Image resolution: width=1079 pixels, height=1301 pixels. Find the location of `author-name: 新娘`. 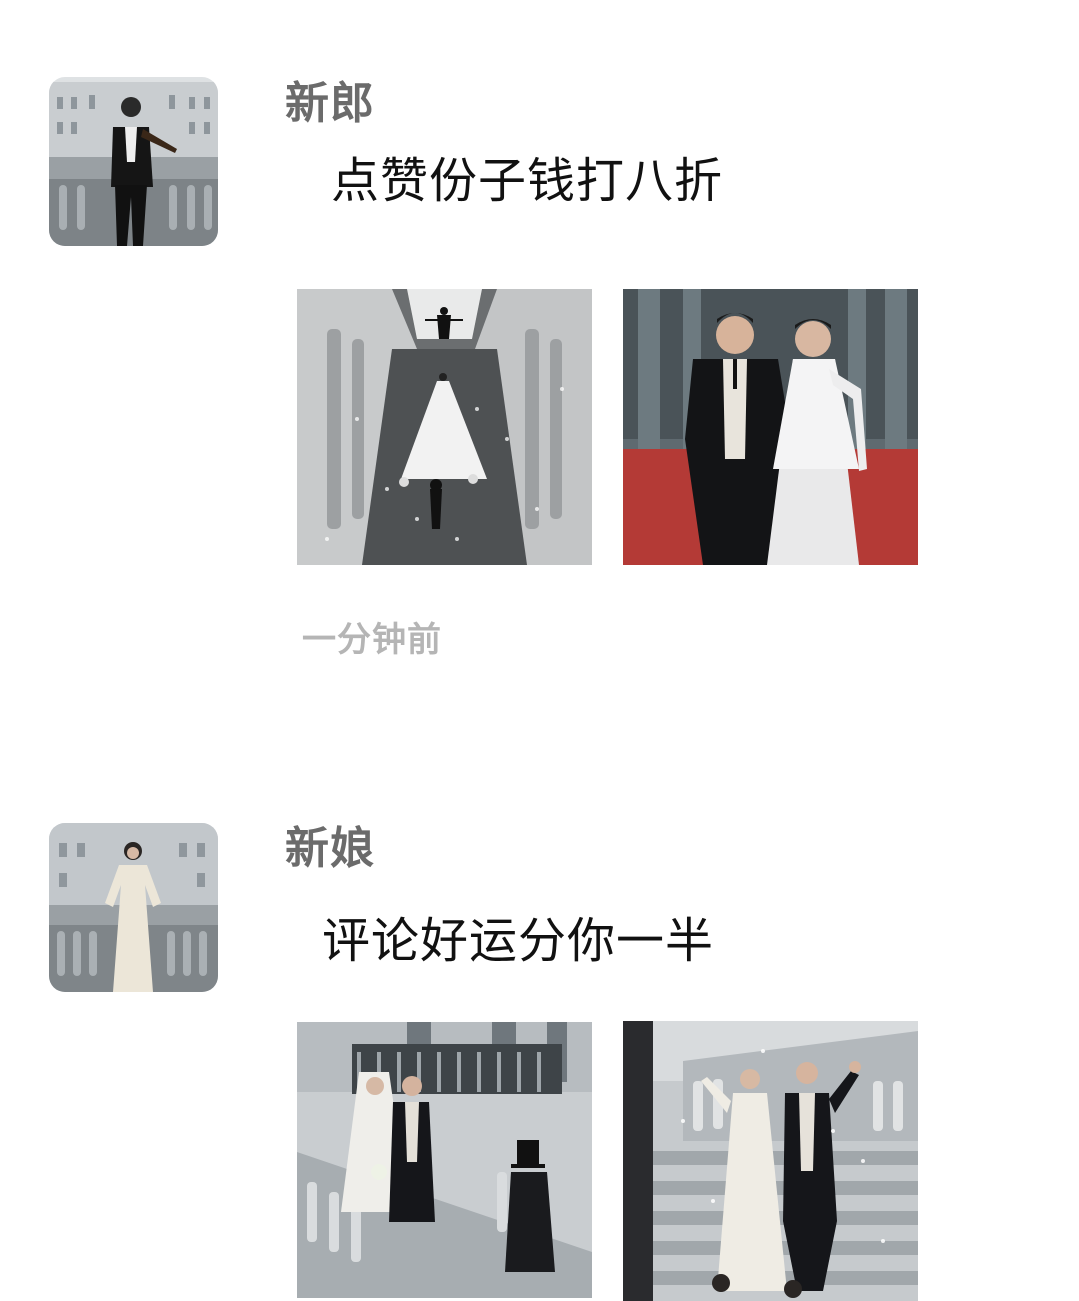

author-name: 新娘 is located at coordinates (330, 849).